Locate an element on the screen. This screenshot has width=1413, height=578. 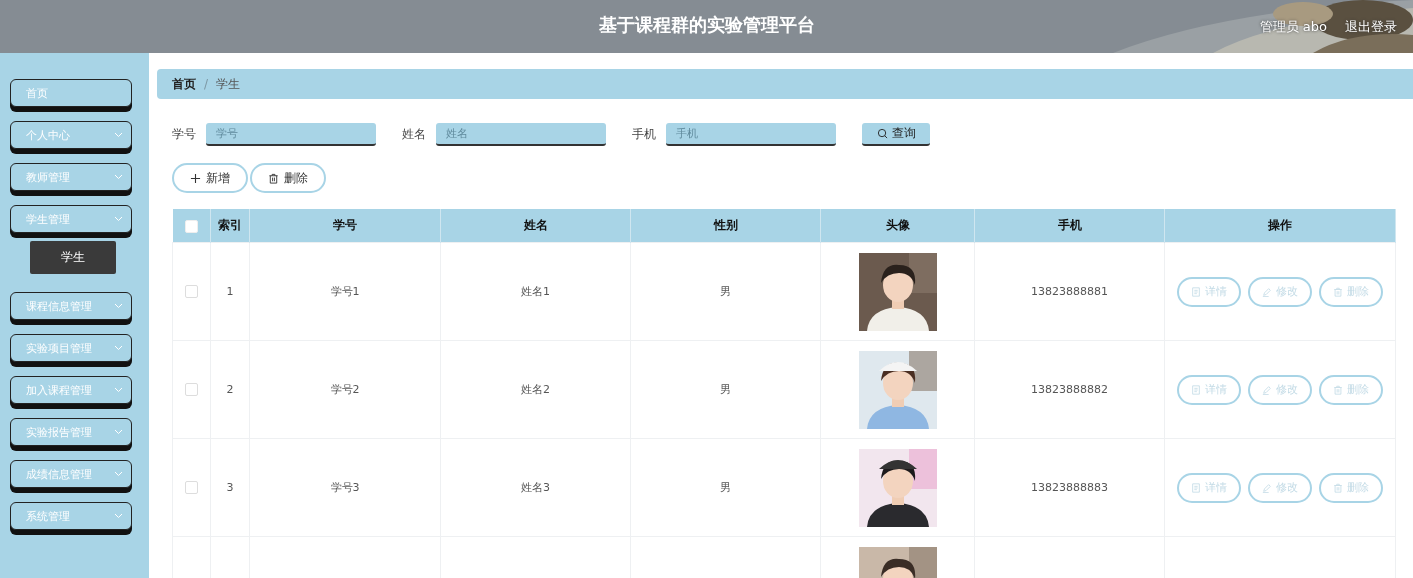
search-field: 姓名 is located at coordinates (521, 134).